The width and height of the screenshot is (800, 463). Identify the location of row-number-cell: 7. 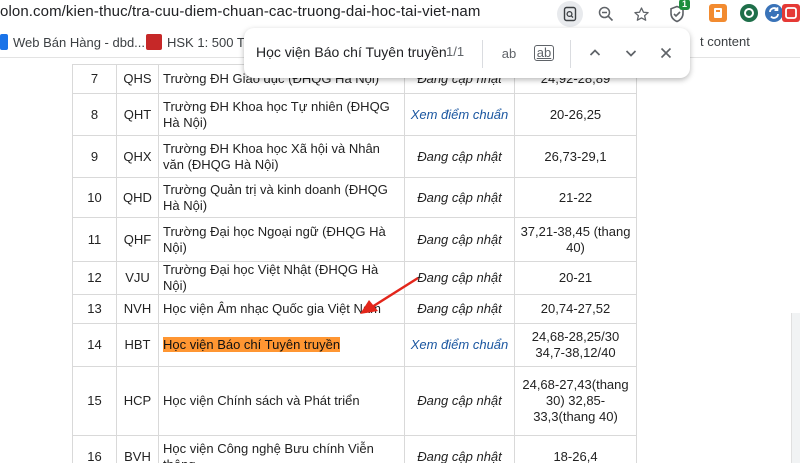
(94, 79).